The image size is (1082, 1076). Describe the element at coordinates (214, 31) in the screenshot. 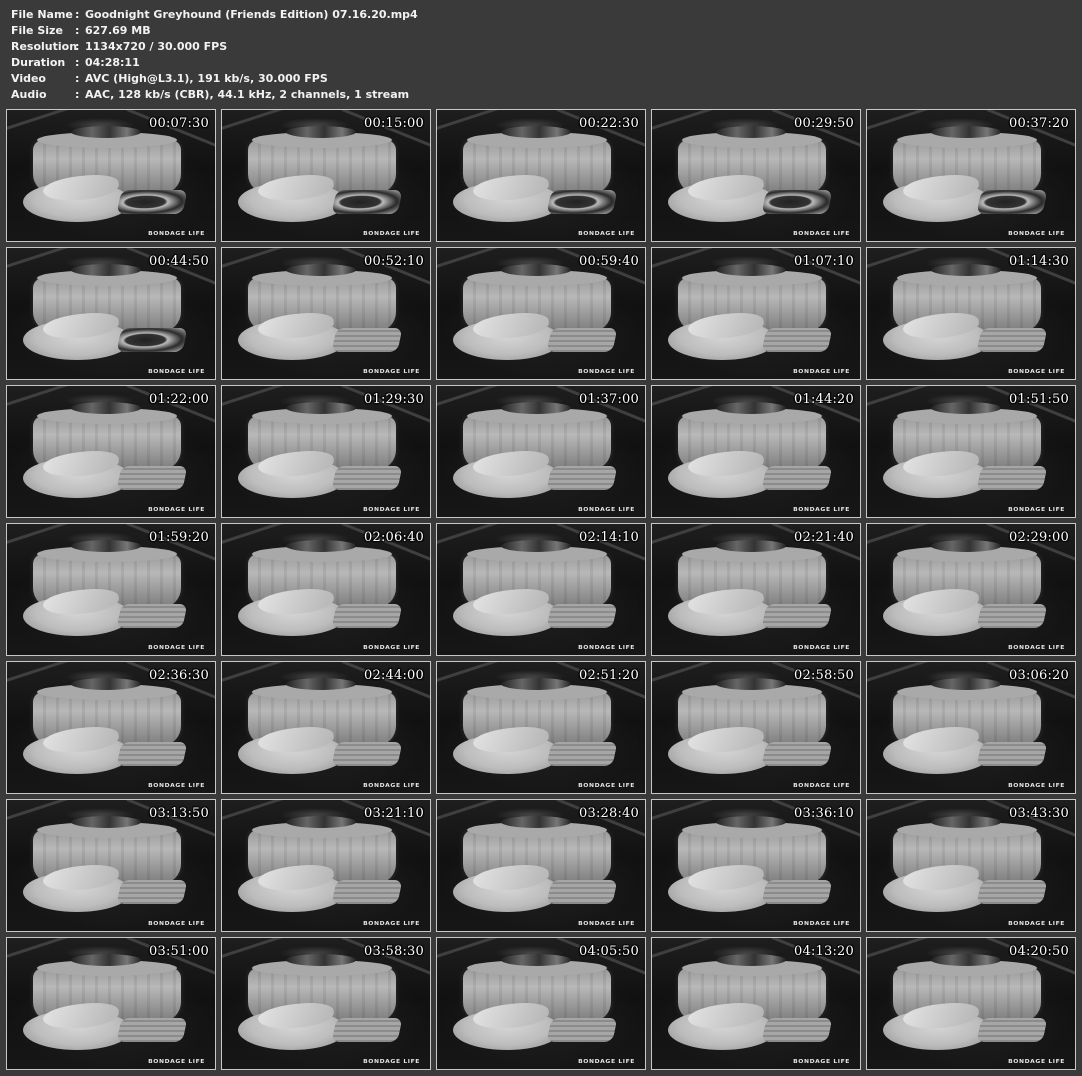

I see `info-row-file-size: File Size : 627.69 MB` at that location.